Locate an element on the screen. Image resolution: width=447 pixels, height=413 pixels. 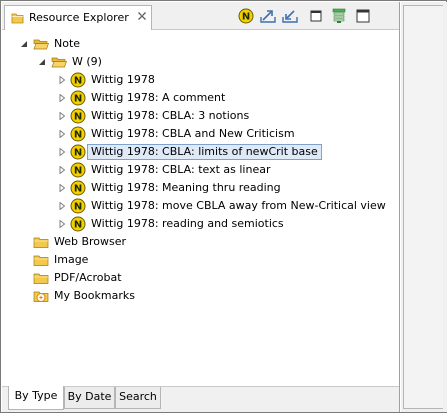
bookmark-folder-icon is located at coordinates (41, 296).